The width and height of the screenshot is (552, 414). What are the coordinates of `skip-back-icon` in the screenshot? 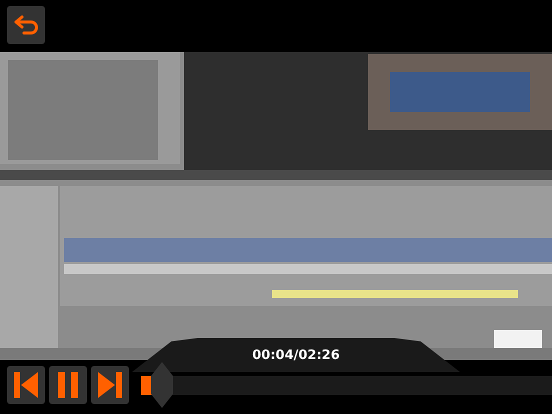 It's located at (26, 385).